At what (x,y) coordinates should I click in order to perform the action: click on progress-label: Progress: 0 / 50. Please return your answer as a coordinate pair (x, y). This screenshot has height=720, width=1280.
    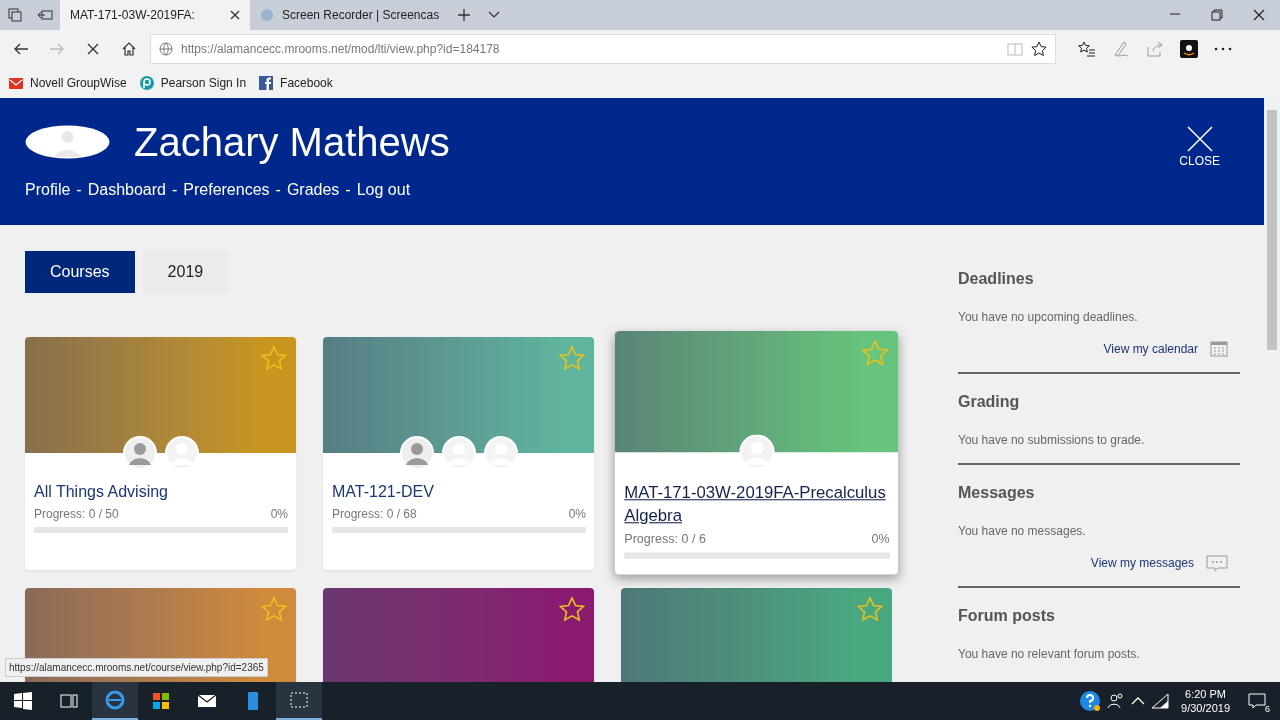
    Looking at the image, I should click on (76, 514).